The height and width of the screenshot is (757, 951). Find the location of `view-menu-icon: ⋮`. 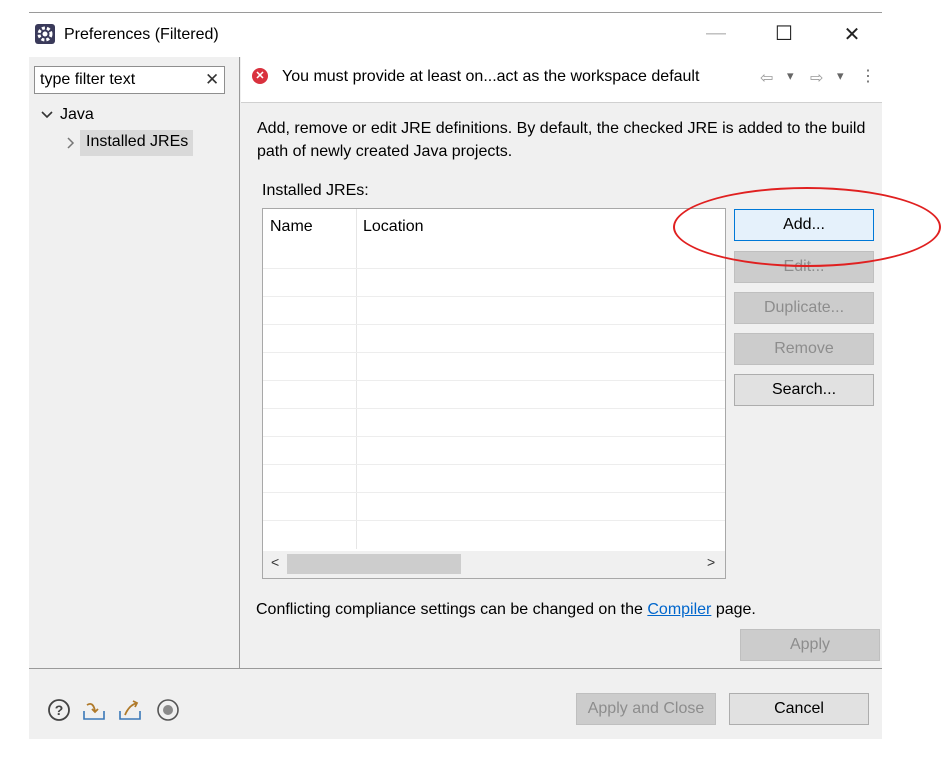

view-menu-icon: ⋮ is located at coordinates (868, 76).